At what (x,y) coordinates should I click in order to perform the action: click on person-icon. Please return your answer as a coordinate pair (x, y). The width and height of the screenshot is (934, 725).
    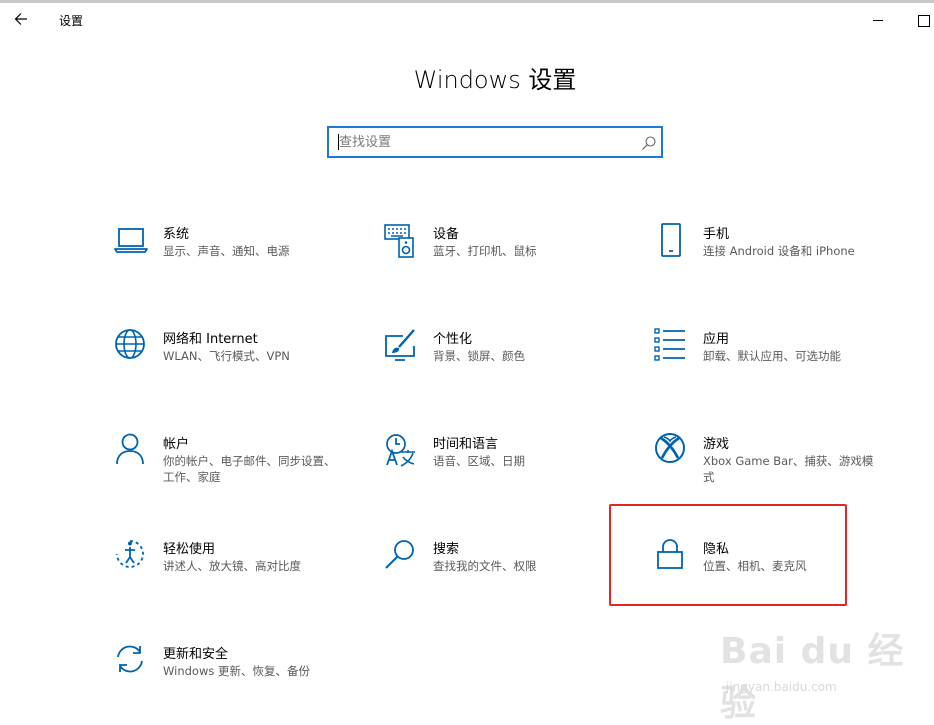
    Looking at the image, I should click on (131, 451).